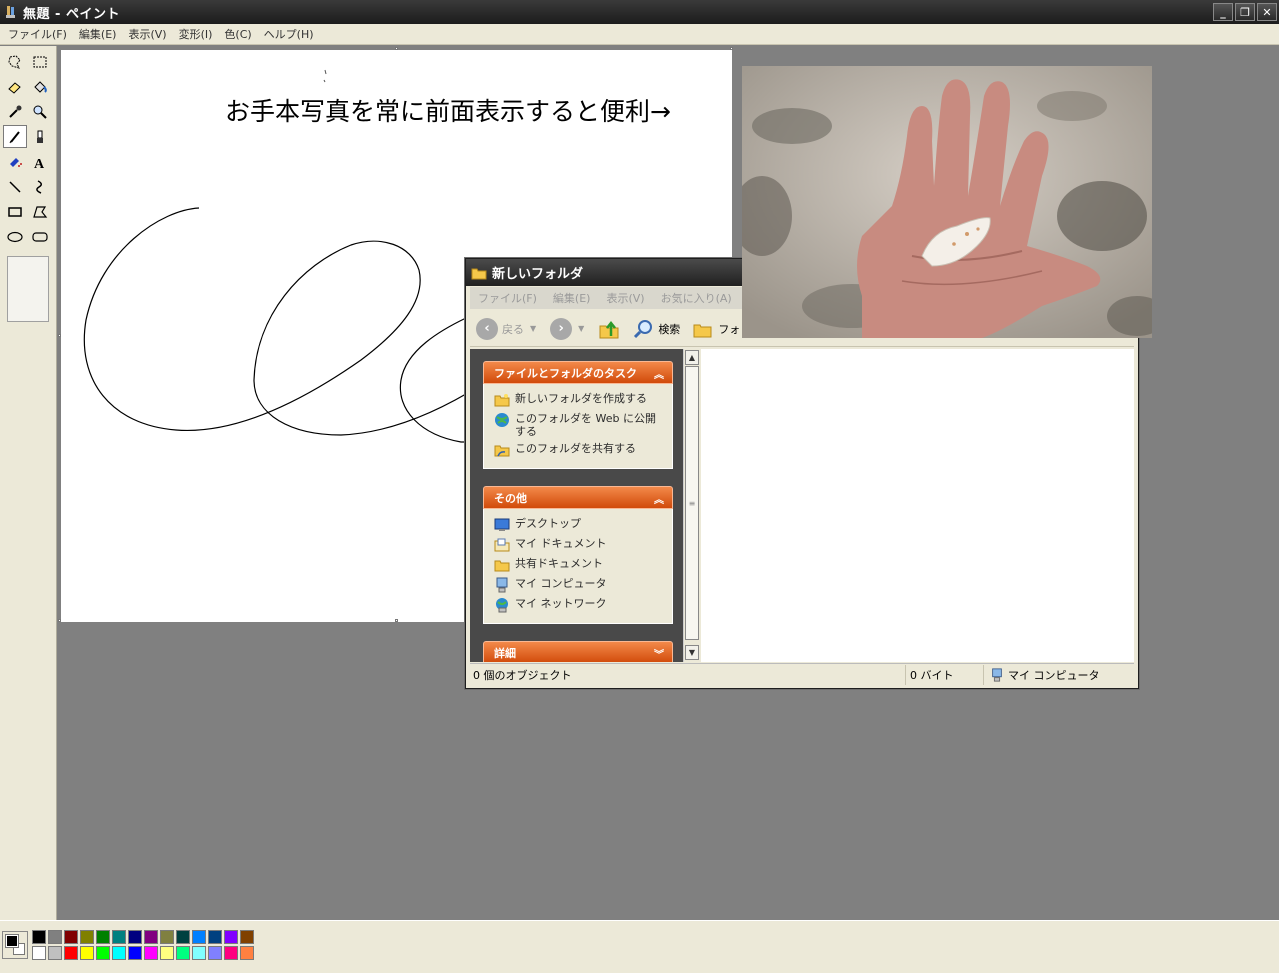 The height and width of the screenshot is (973, 1279). What do you see at coordinates (917, 505) in the screenshot?
I see `file-list-pane` at bounding box center [917, 505].